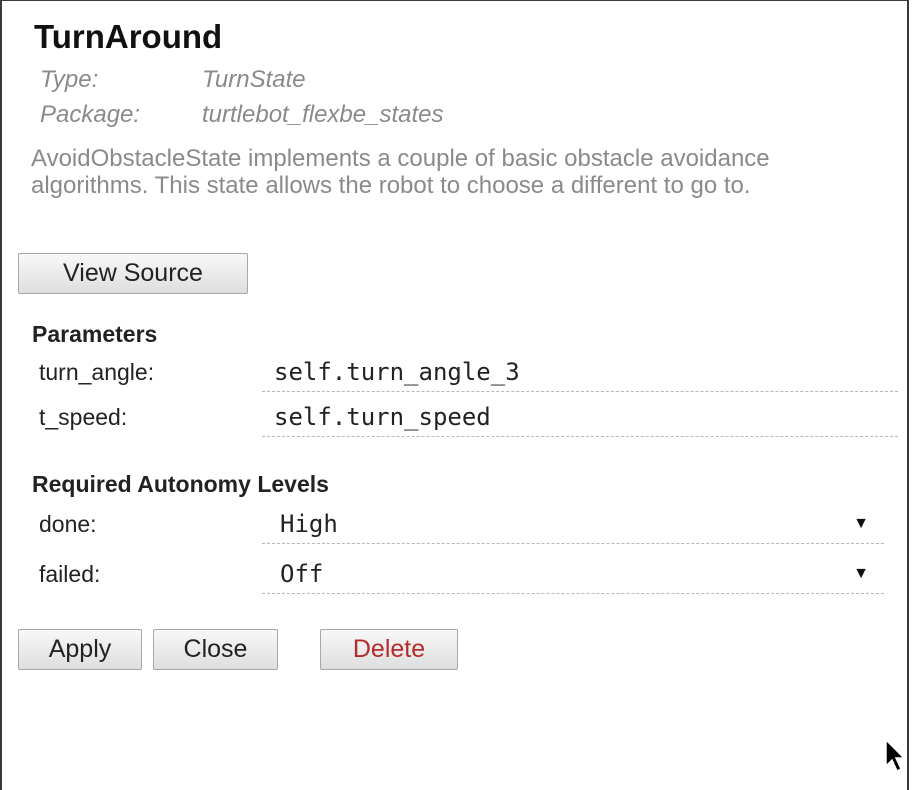  Describe the element at coordinates (302, 574) in the screenshot. I see `autonomy-select-failed-value: Off` at that location.